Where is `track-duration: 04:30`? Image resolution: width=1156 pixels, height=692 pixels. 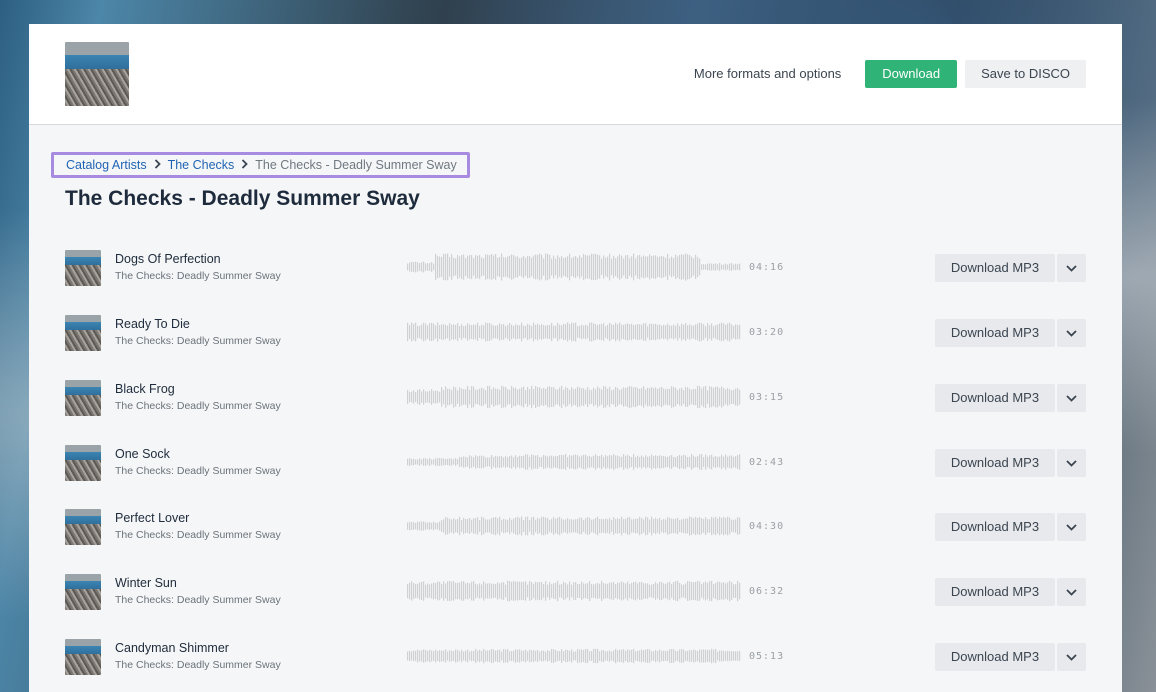
track-duration: 04:30 is located at coordinates (767, 526).